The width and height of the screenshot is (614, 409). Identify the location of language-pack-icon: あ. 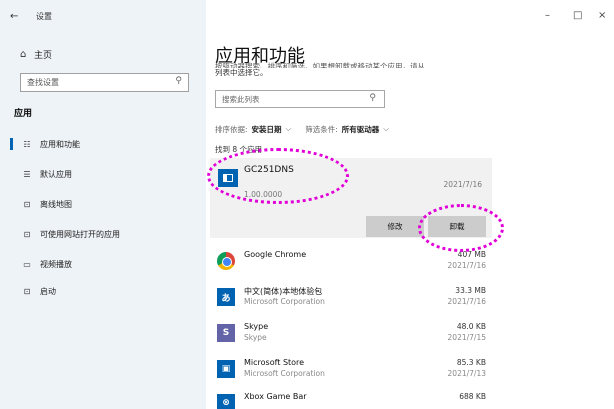
(226, 297).